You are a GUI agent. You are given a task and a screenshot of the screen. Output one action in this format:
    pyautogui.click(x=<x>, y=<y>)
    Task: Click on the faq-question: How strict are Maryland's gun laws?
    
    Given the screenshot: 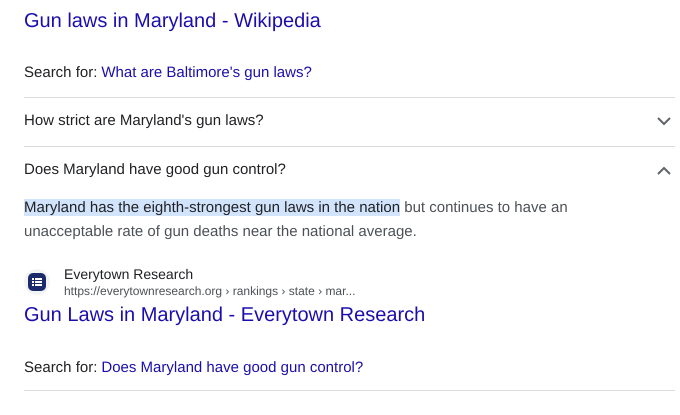 What is the action you would take?
    pyautogui.click(x=349, y=122)
    